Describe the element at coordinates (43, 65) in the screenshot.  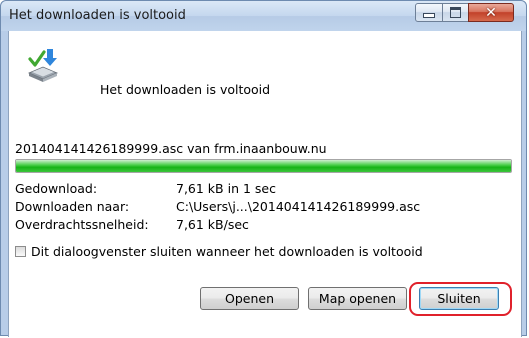
I see `download-complete-icon` at that location.